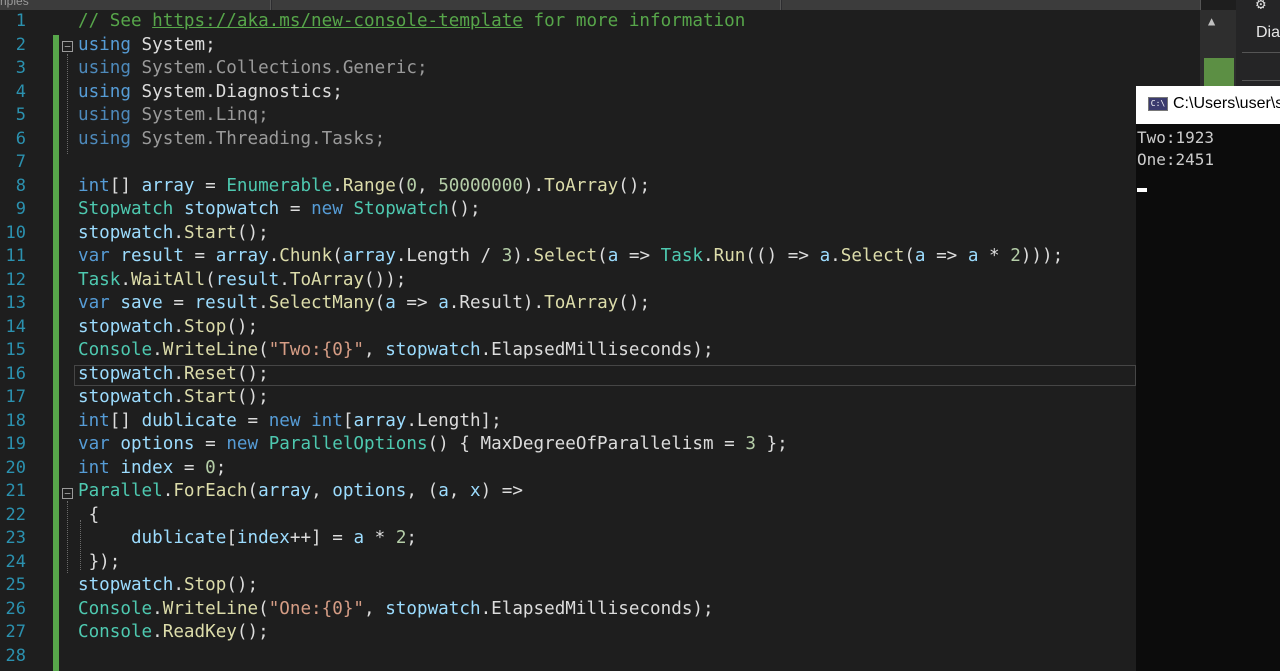  I want to click on code-line: 24 });, so click(568, 563).